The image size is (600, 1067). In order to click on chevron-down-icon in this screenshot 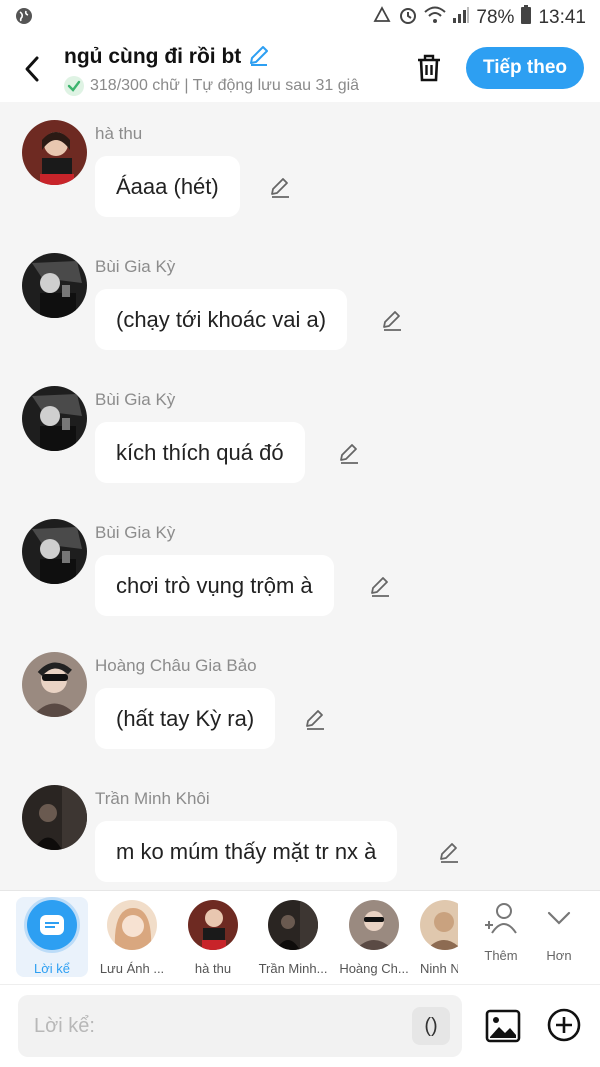, I will do `click(559, 918)`.